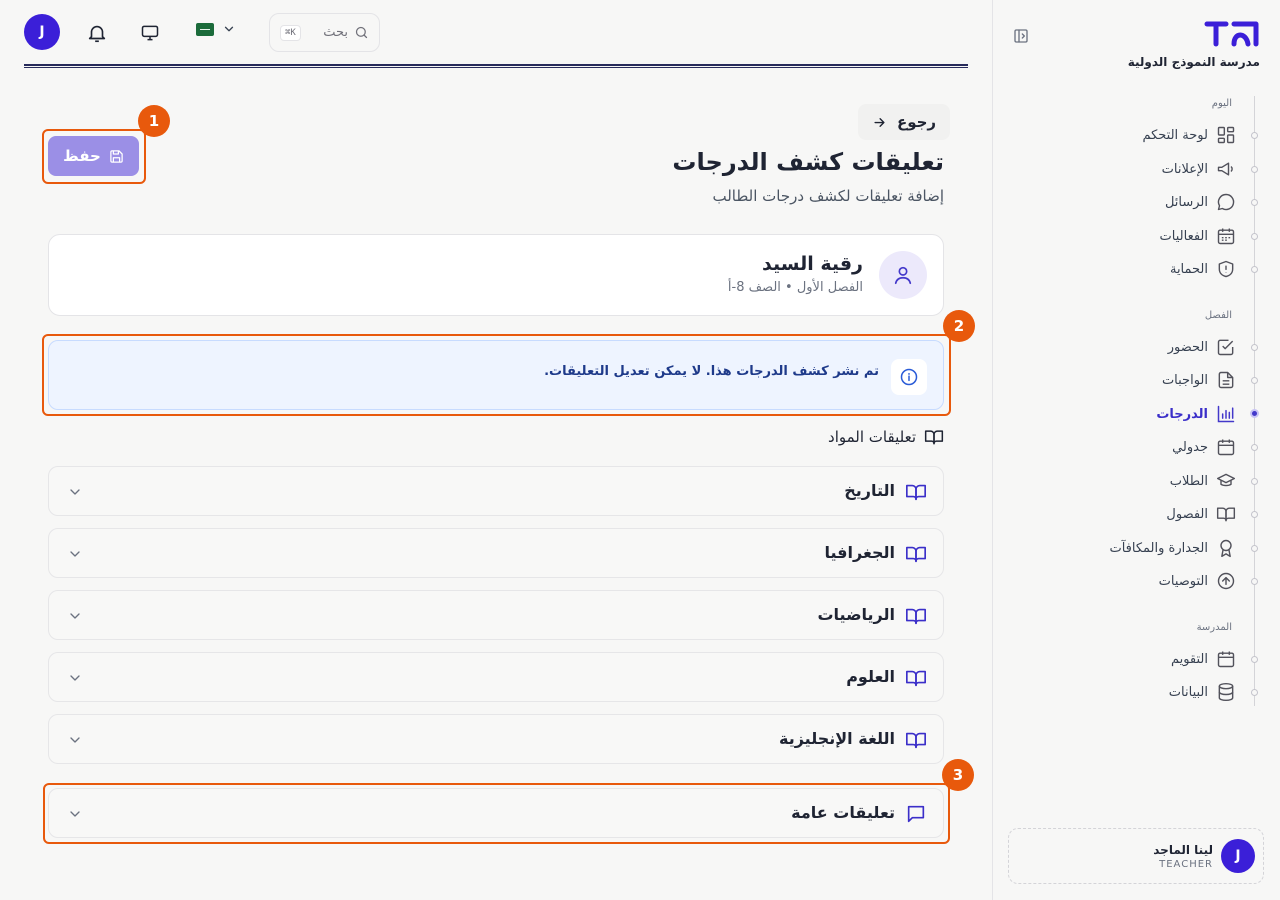  I want to click on sidebar-item-dashboard: لوحة التحكم, so click(1189, 135).